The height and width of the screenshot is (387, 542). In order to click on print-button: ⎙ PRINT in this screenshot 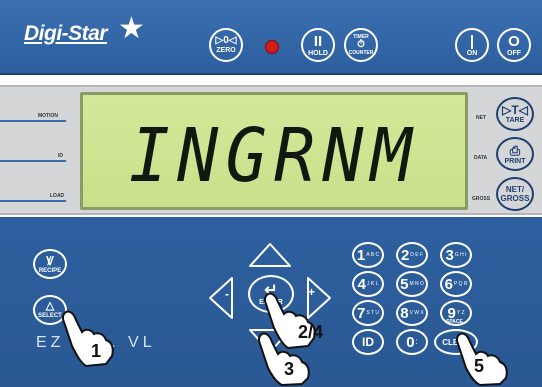, I will do `click(515, 154)`.